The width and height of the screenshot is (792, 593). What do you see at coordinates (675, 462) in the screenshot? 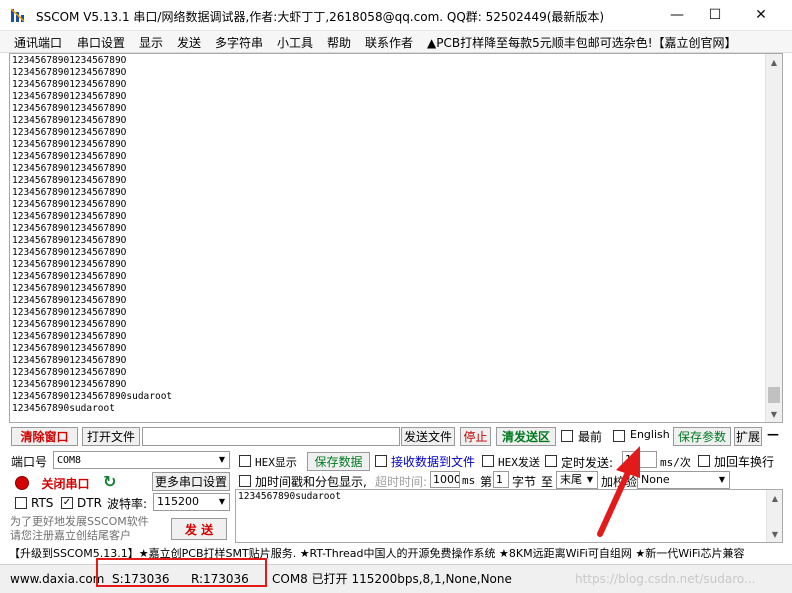
I see `interval-unit: ms/次` at bounding box center [675, 462].